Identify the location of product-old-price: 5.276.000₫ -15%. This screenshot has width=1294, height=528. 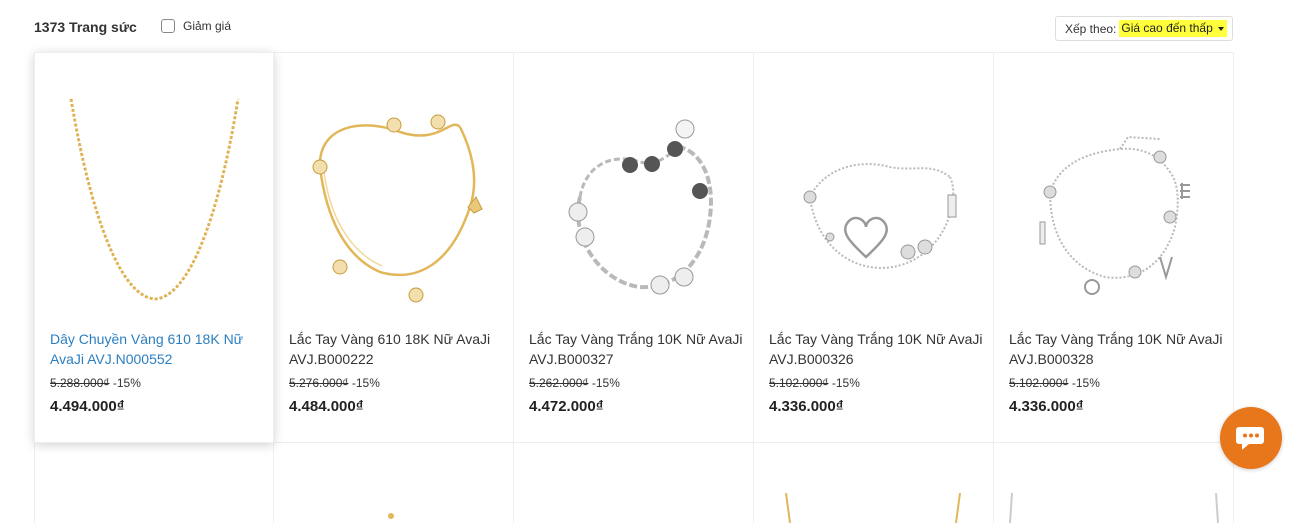
(334, 383).